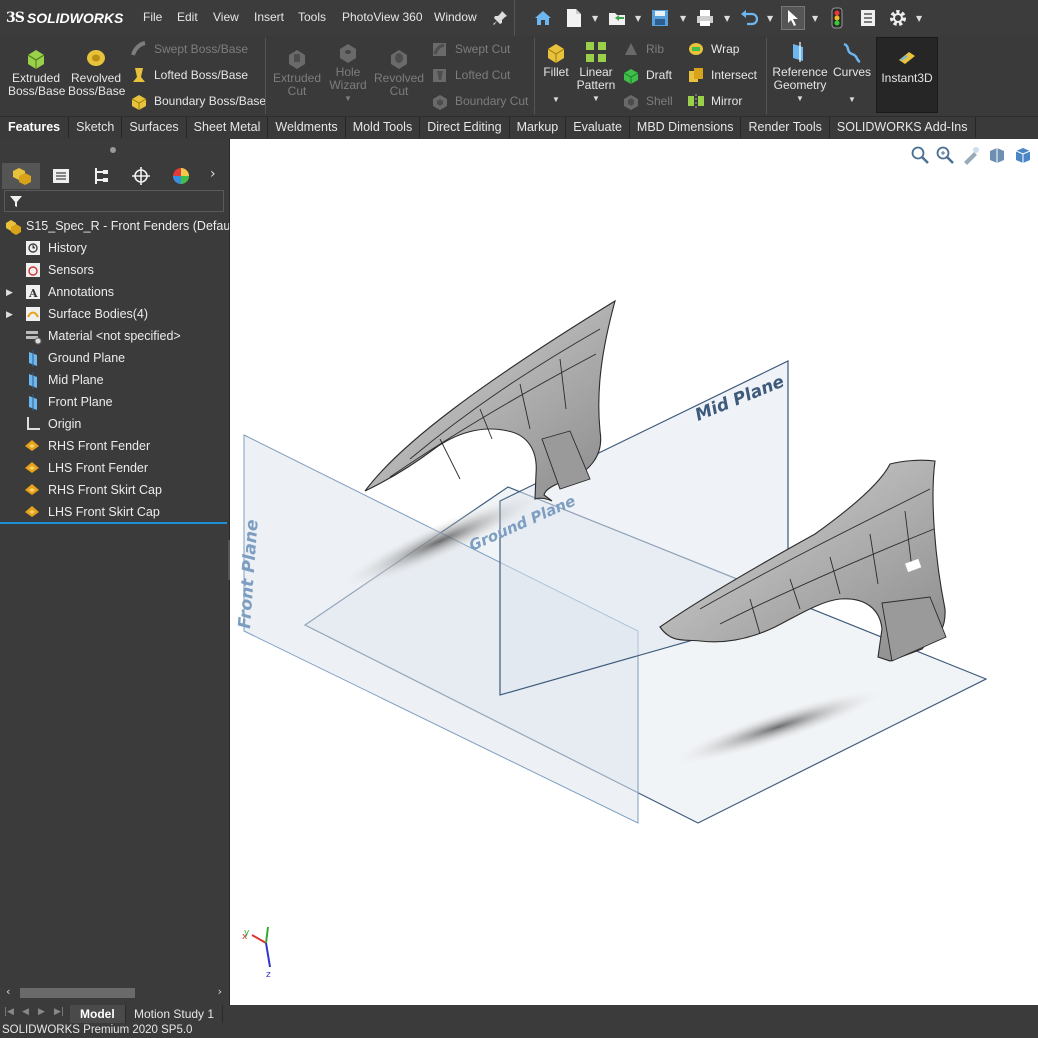 The image size is (1038, 1038). Describe the element at coordinates (713, 49) in the screenshot. I see `wrap-button: Wrap` at that location.